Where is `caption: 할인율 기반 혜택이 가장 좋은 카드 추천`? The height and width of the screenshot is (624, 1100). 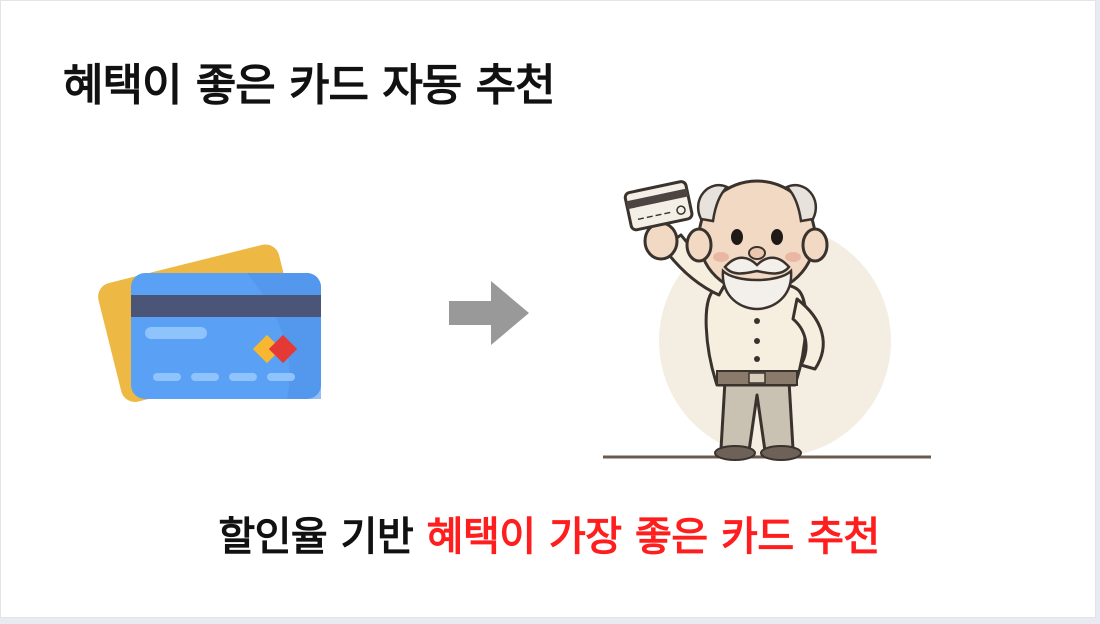
caption: 할인율 기반 혜택이 가장 좋은 카드 추천 is located at coordinates (549, 533).